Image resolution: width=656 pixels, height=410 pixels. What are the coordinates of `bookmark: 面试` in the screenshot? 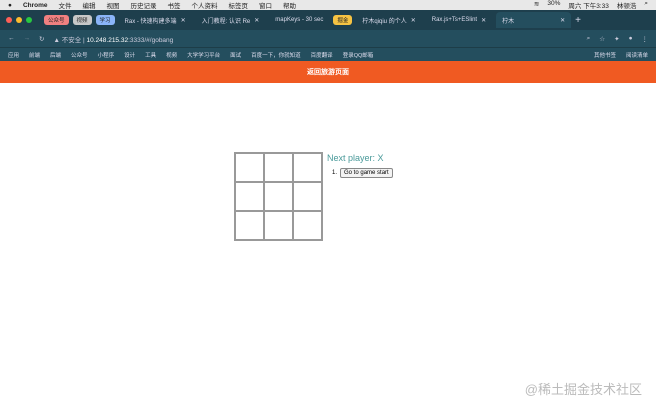 It's located at (235, 55).